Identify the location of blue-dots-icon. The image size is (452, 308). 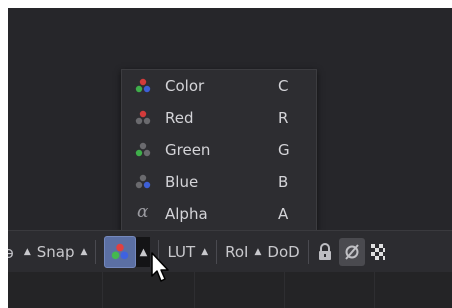
(143, 181).